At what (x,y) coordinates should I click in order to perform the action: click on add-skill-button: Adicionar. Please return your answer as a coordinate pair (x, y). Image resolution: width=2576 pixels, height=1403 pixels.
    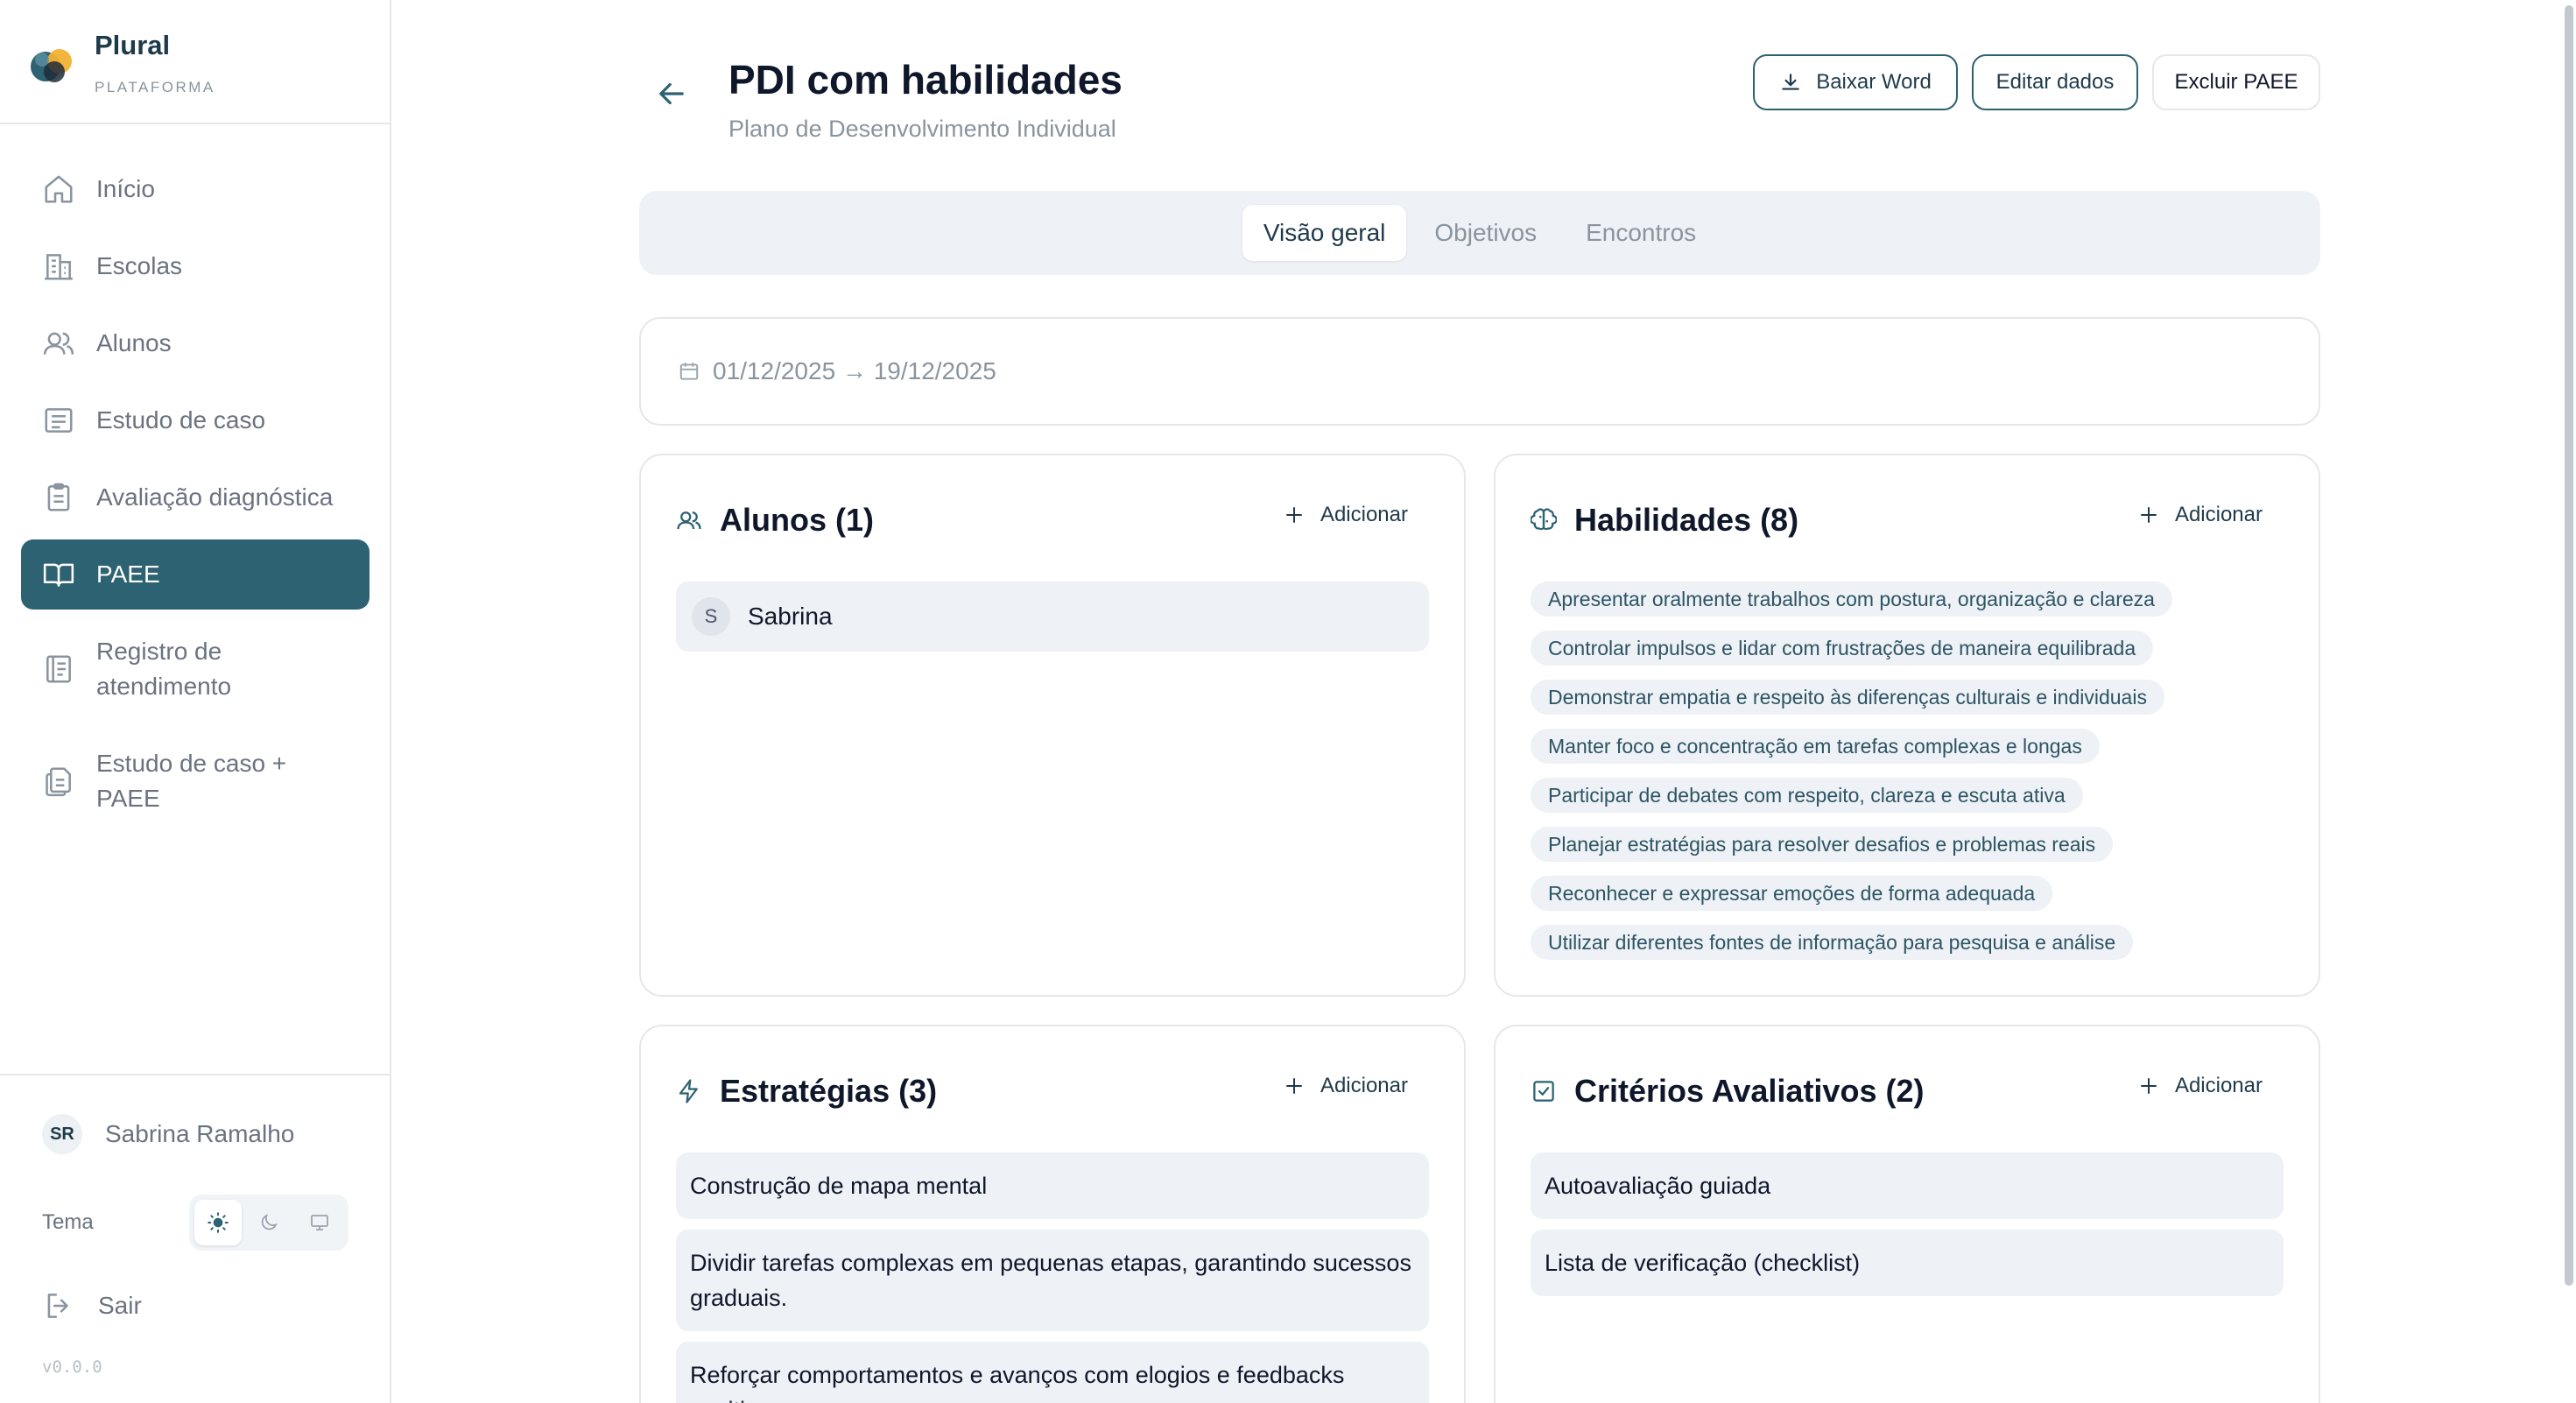
    Looking at the image, I should click on (2200, 515).